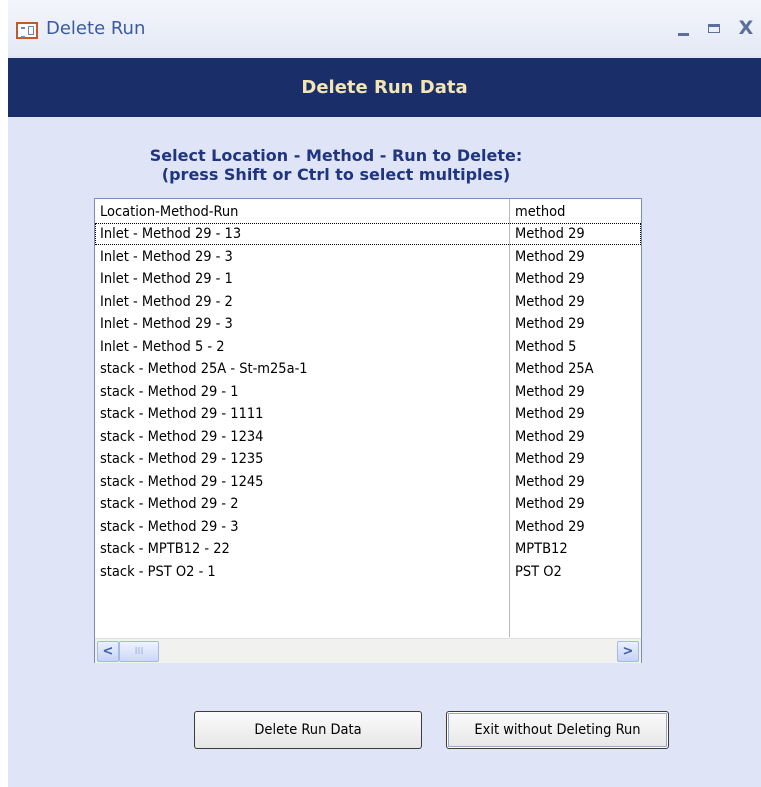 The height and width of the screenshot is (787, 761). What do you see at coordinates (368, 302) in the screenshot?
I see `list-item: Inlet - Method 29 - 2 Method 29` at bounding box center [368, 302].